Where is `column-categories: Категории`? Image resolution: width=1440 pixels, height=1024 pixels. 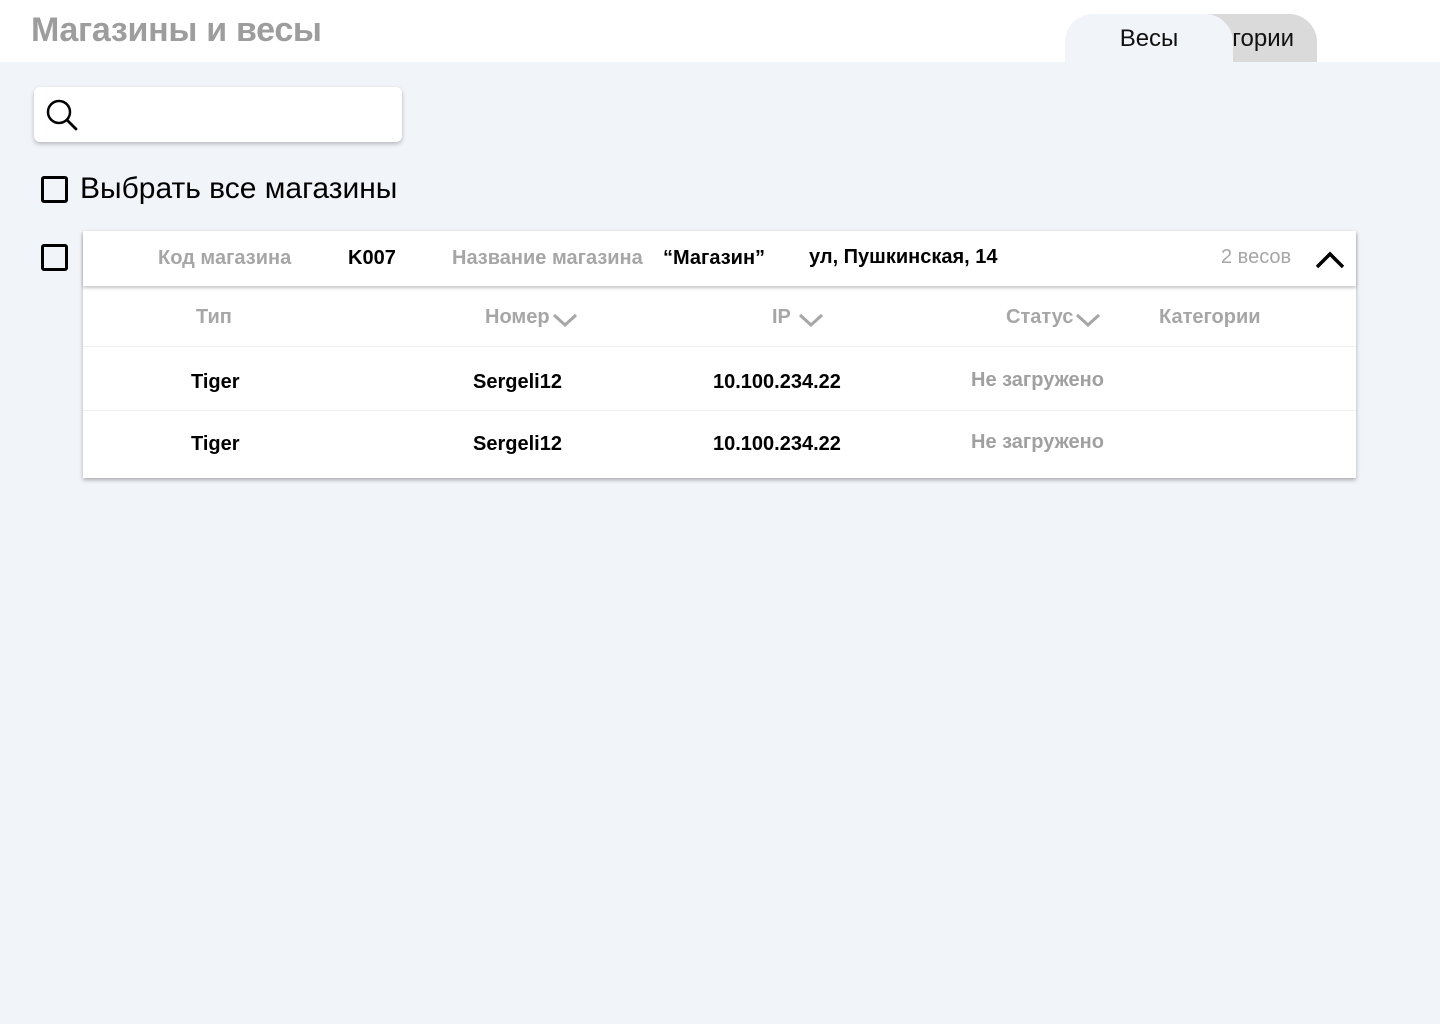
column-categories: Категории is located at coordinates (1210, 317).